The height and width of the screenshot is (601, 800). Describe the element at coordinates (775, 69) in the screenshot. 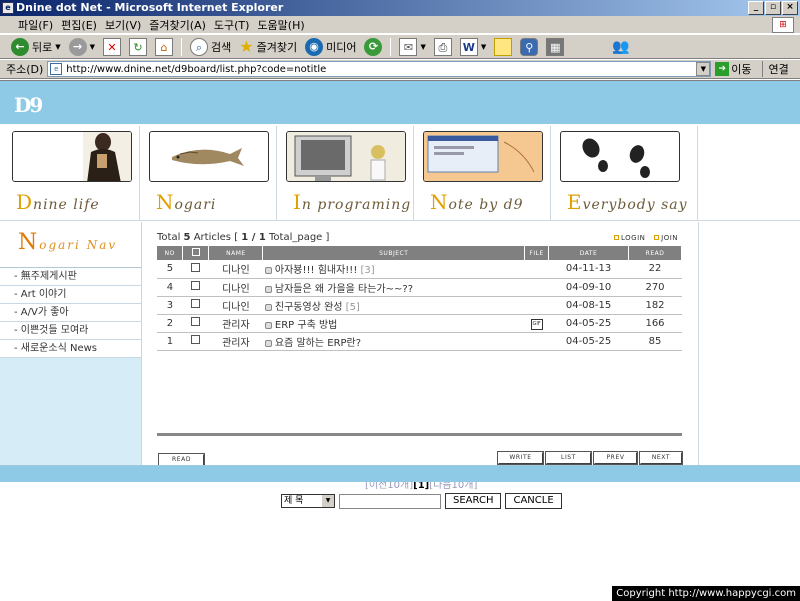

I see `links-button: 연결` at that location.